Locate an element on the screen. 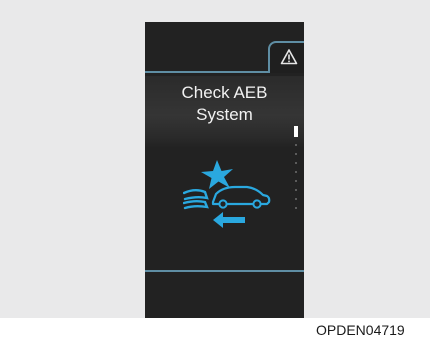  warning-message: Check AEB System is located at coordinates (224, 104).